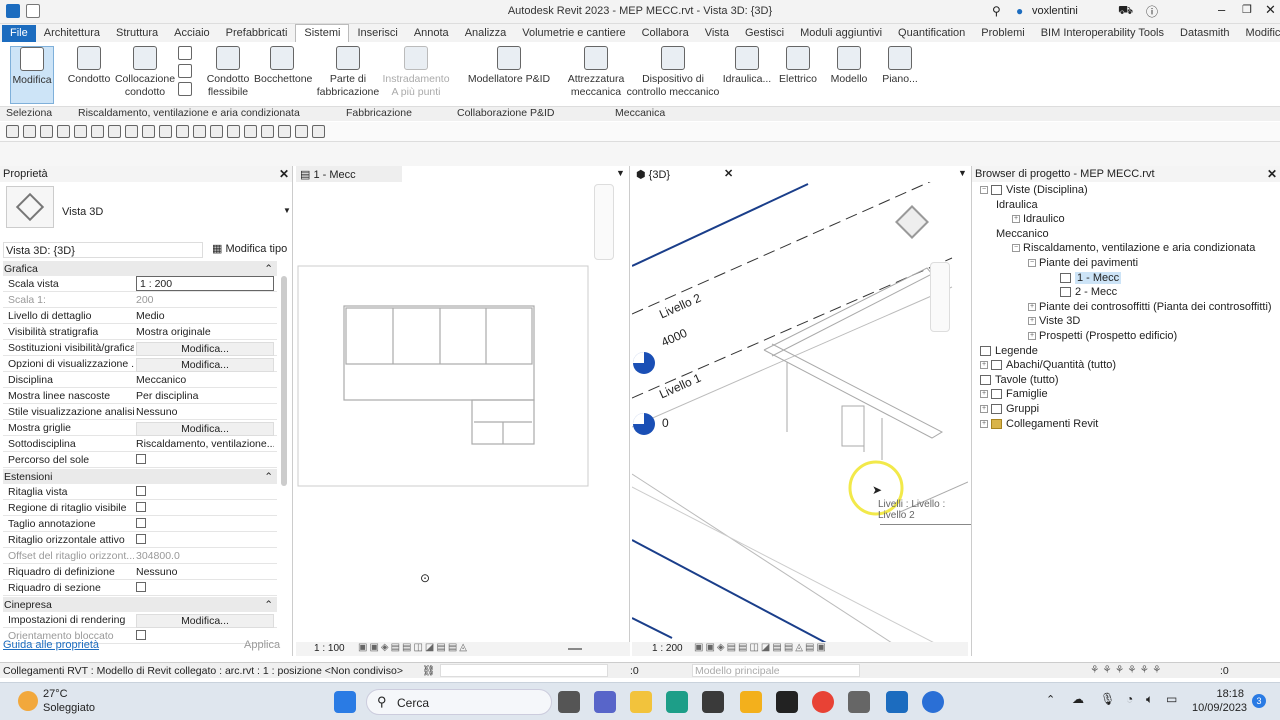 The width and height of the screenshot is (1280, 720). Describe the element at coordinates (798, 66) in the screenshot. I see `elettrico-button: Elettrico` at that location.